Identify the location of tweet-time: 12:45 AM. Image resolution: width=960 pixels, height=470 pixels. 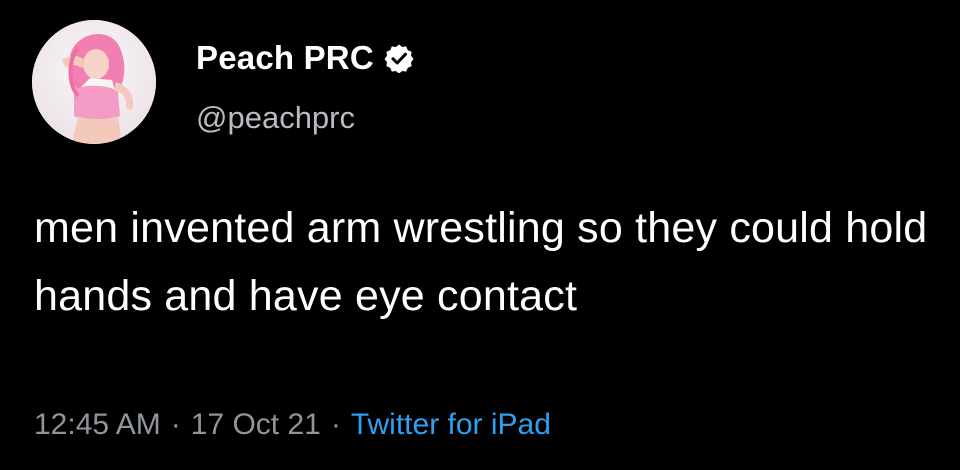
(97, 425).